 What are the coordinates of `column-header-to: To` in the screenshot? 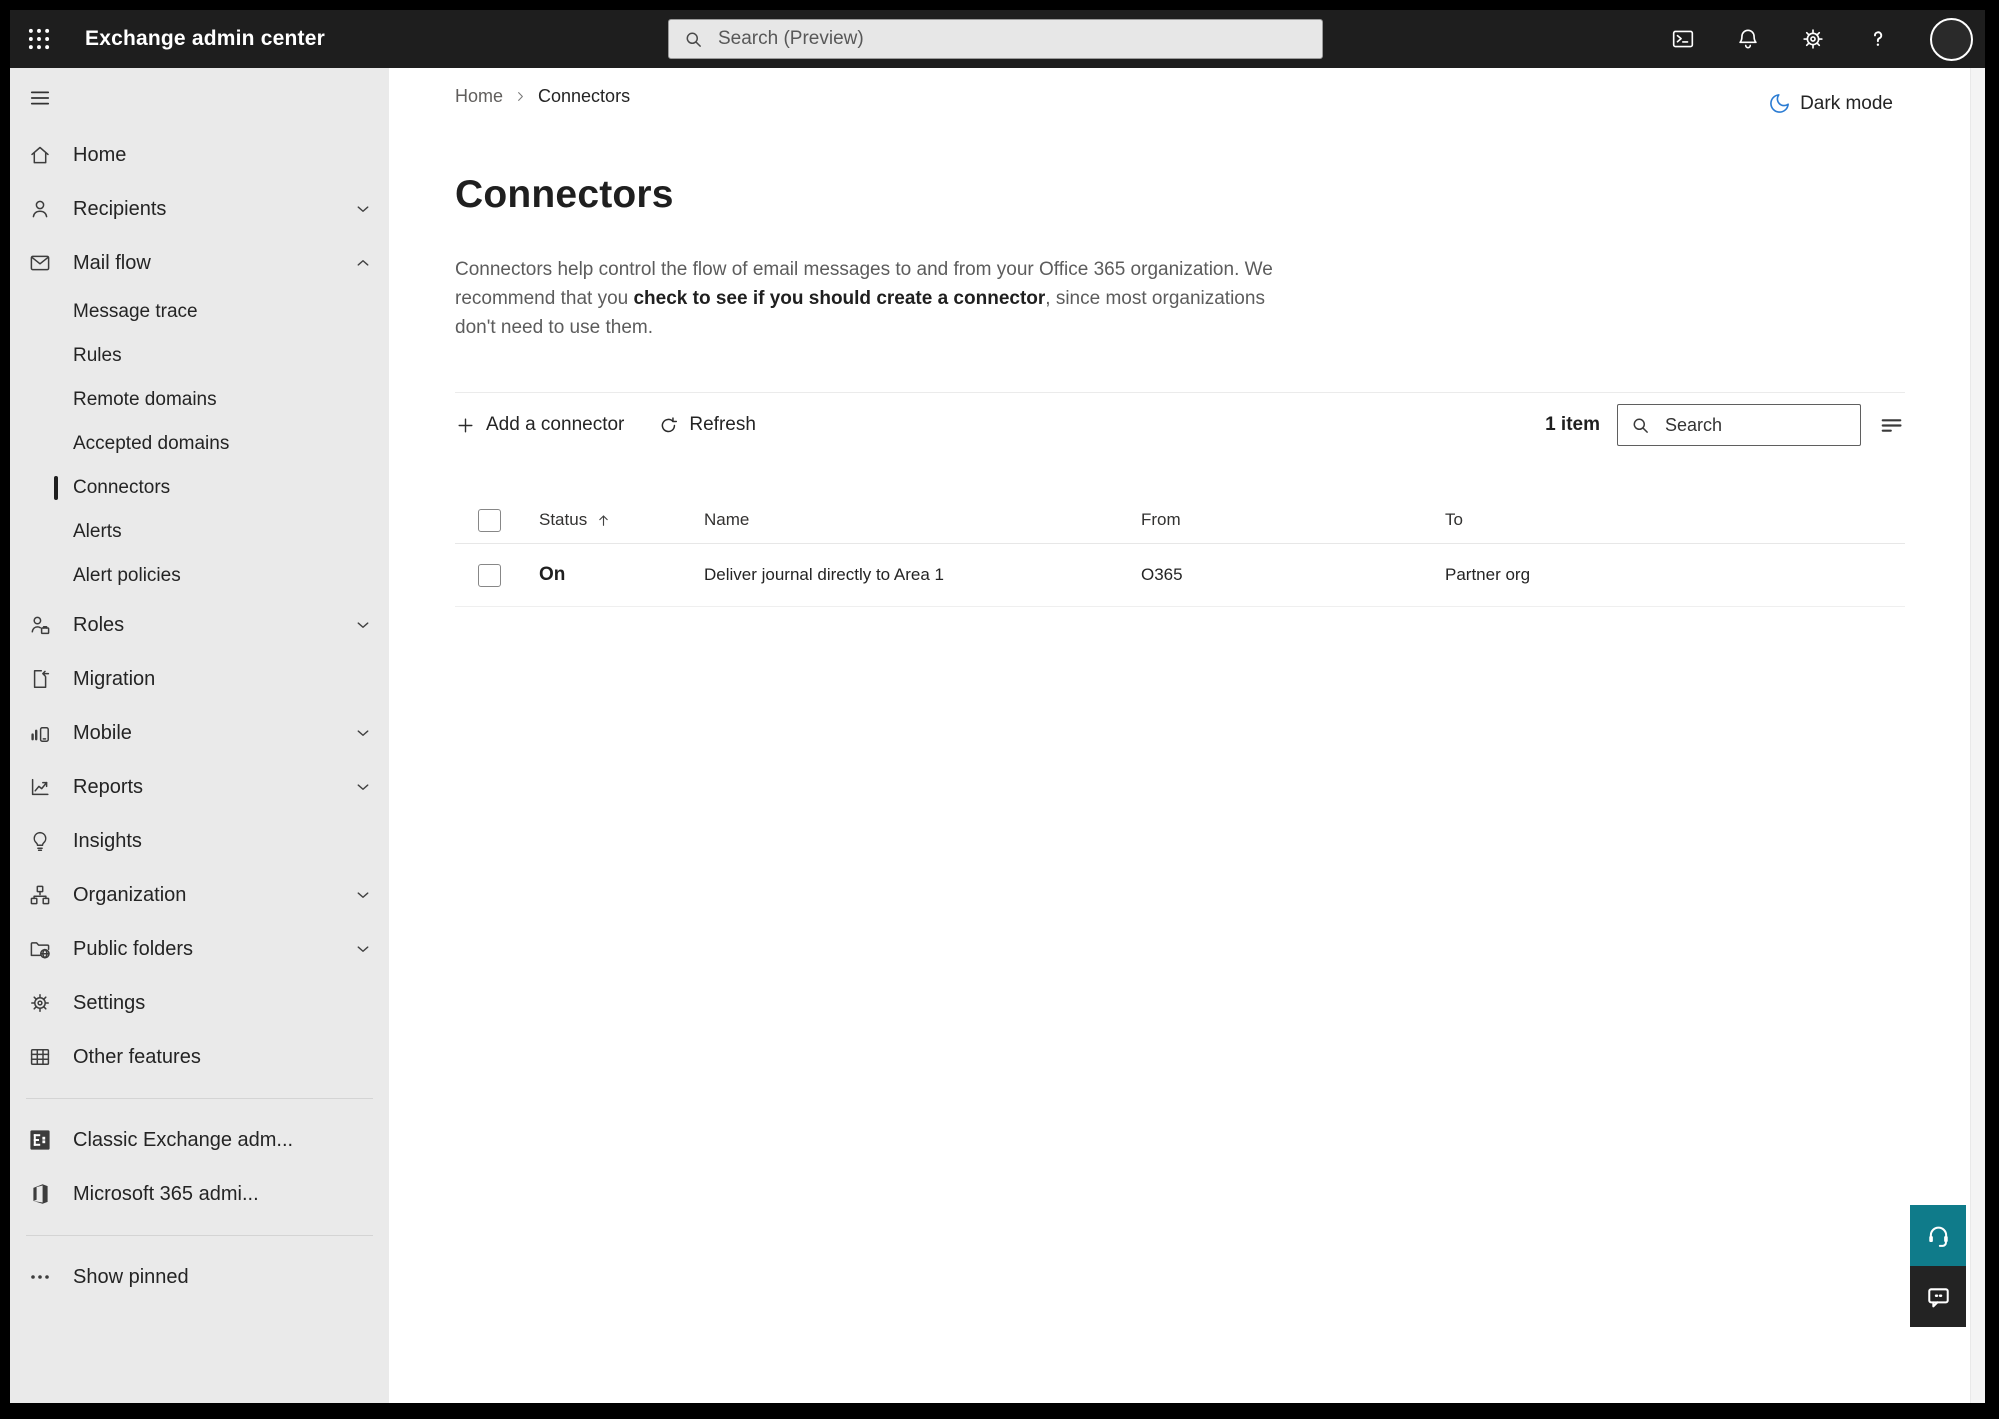 It's located at (1675, 520).